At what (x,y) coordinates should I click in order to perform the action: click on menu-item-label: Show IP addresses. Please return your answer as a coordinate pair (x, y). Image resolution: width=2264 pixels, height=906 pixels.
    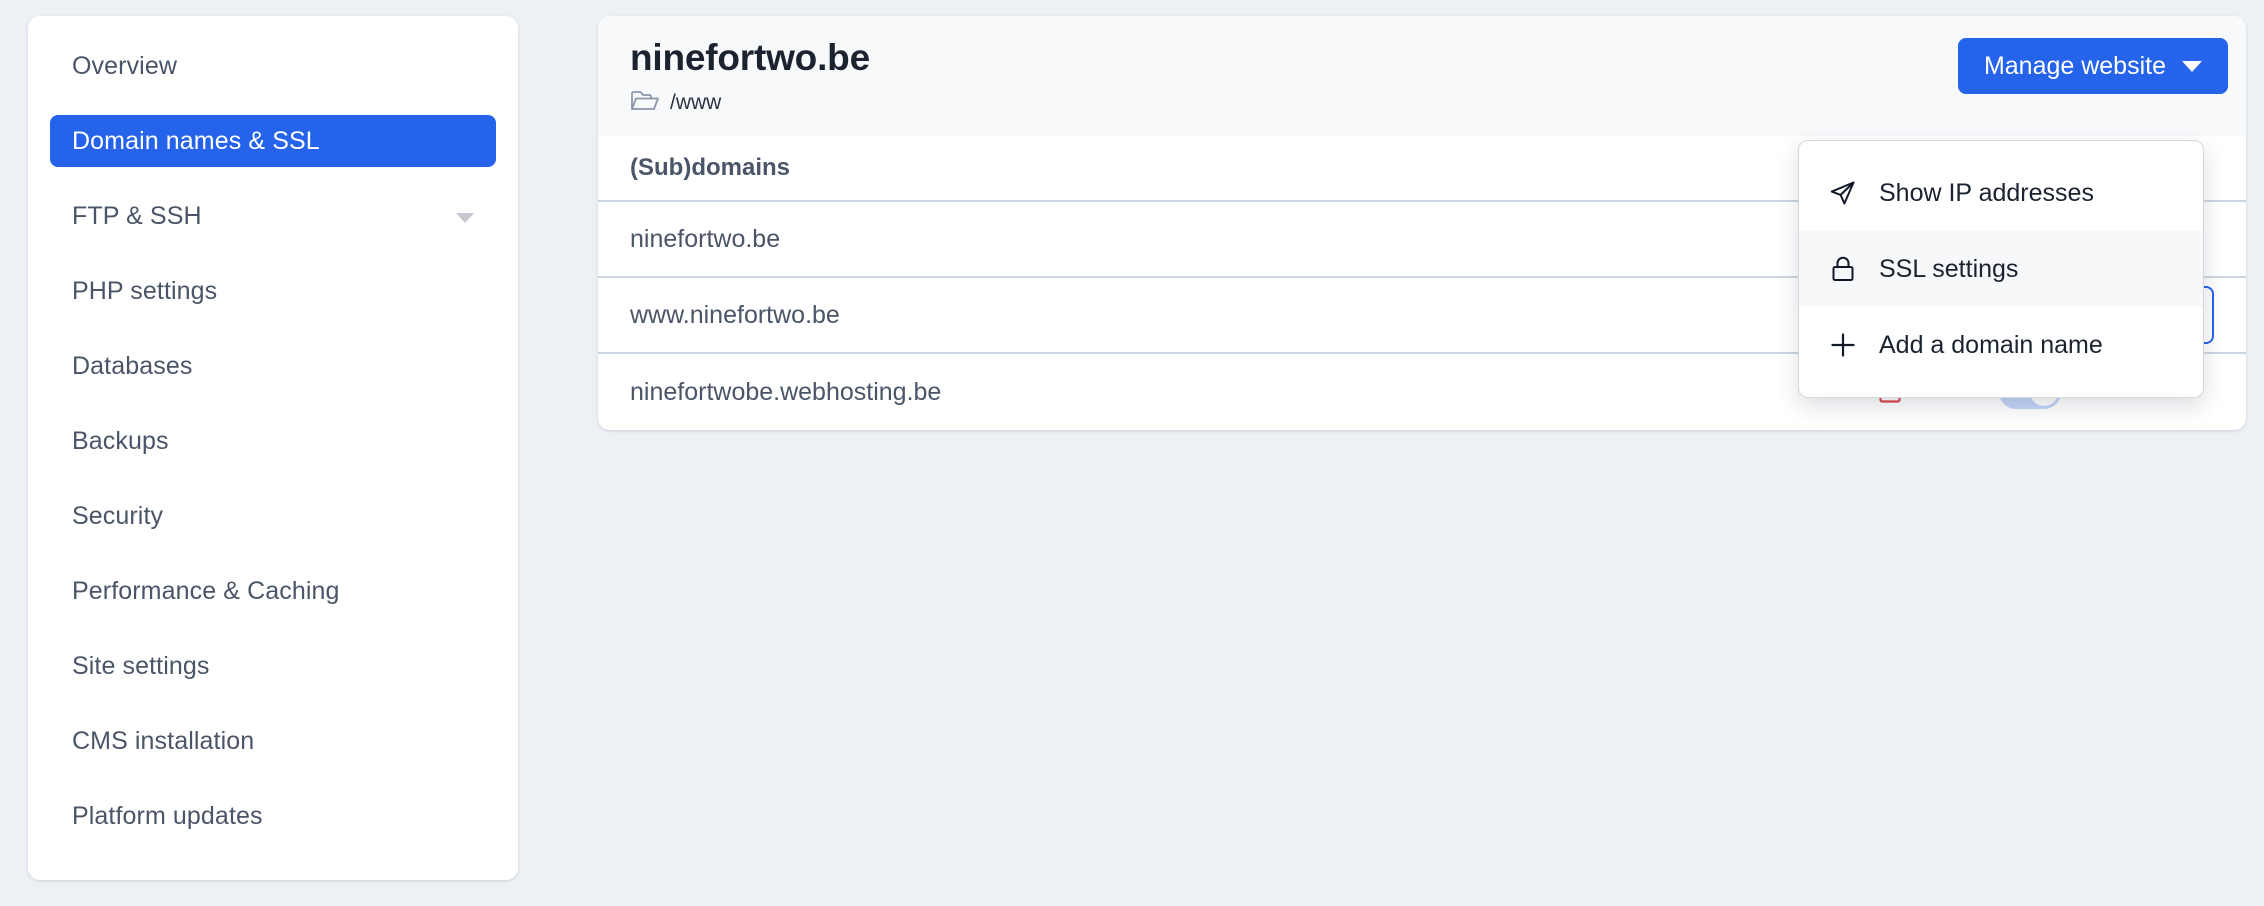
    Looking at the image, I should click on (1986, 192).